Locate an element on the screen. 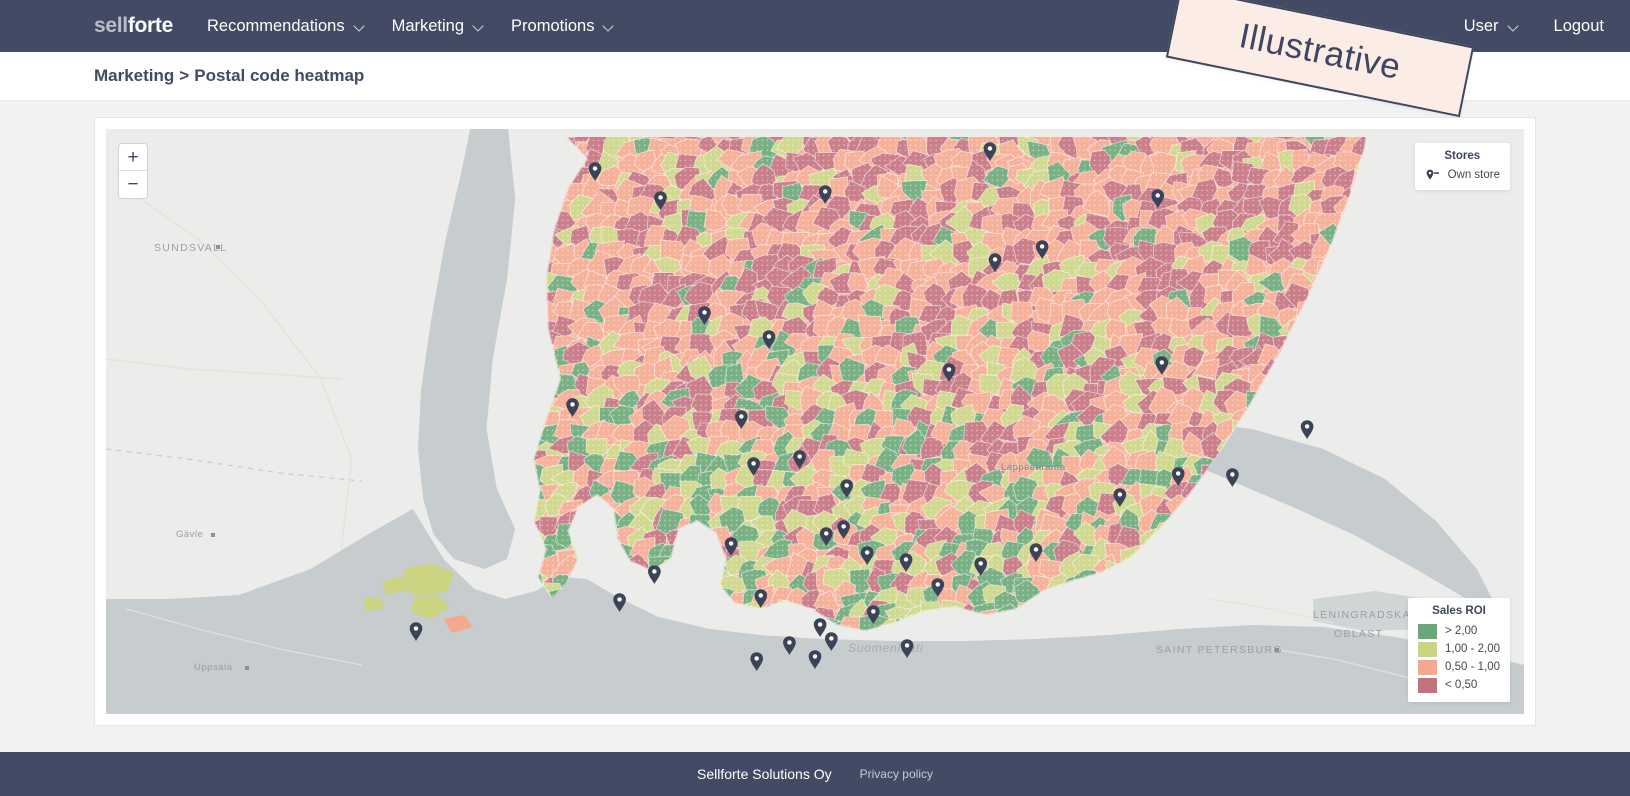 This screenshot has width=1630, height=796. breadcrumb: Marketing > Postal code heatmap is located at coordinates (229, 76).